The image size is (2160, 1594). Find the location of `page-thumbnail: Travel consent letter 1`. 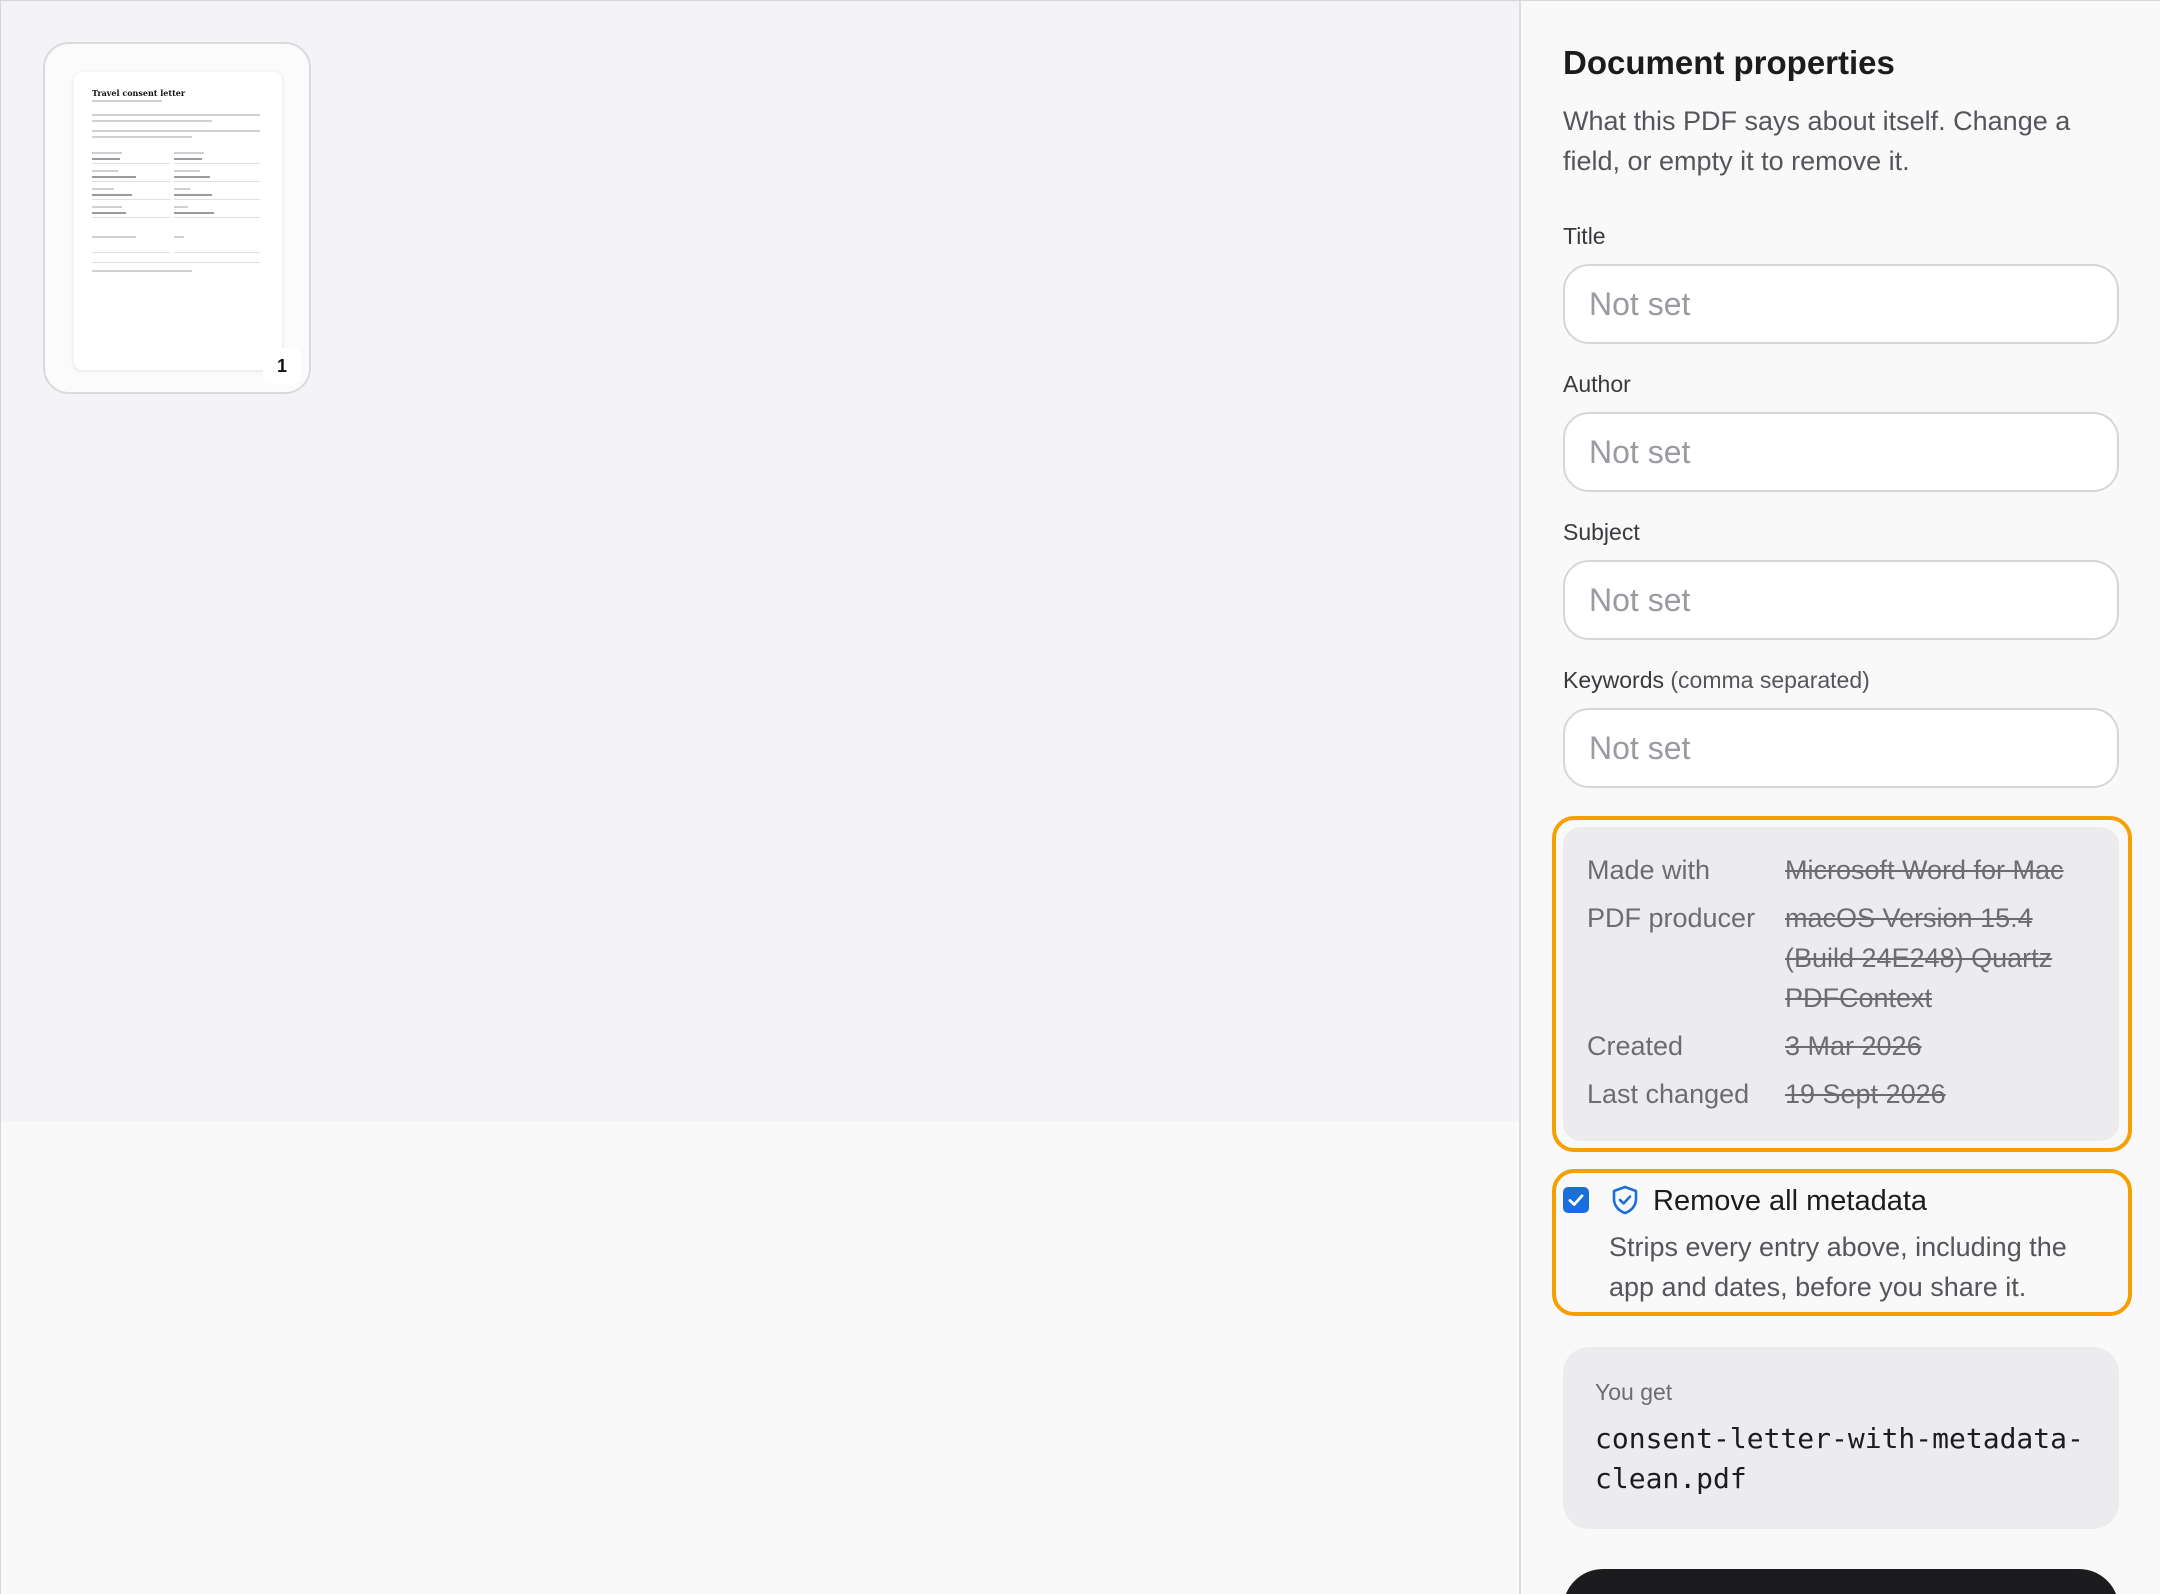

page-thumbnail: Travel consent letter 1 is located at coordinates (177, 218).